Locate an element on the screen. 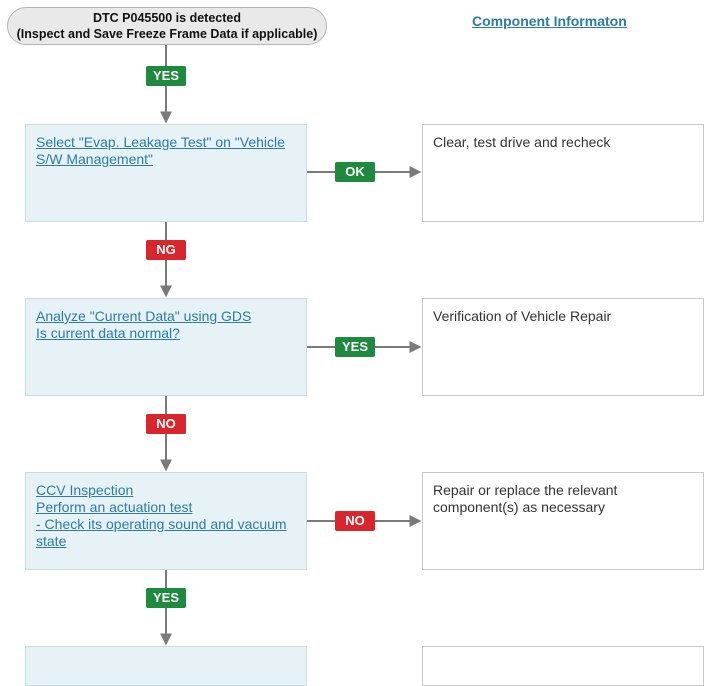  no-badge-mid: NO is located at coordinates (166, 424).